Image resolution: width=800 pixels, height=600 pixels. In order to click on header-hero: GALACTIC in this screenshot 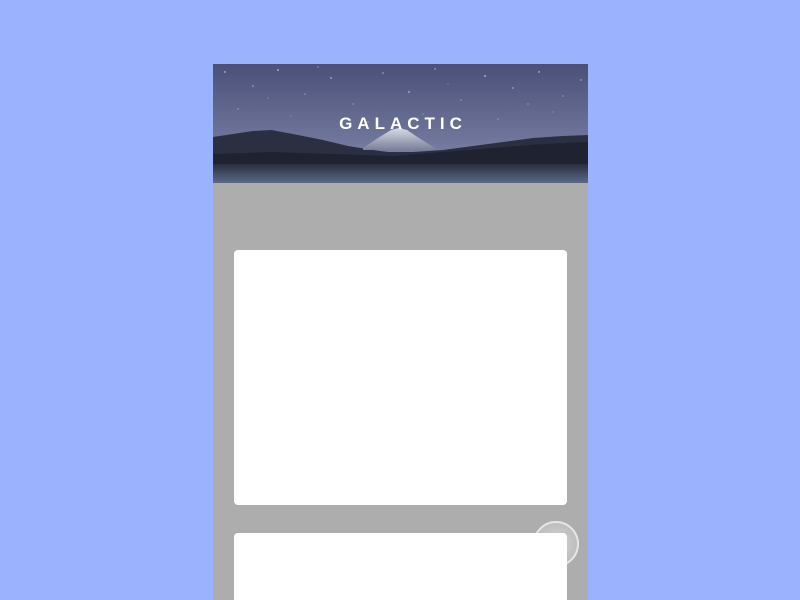, I will do `click(400, 123)`.